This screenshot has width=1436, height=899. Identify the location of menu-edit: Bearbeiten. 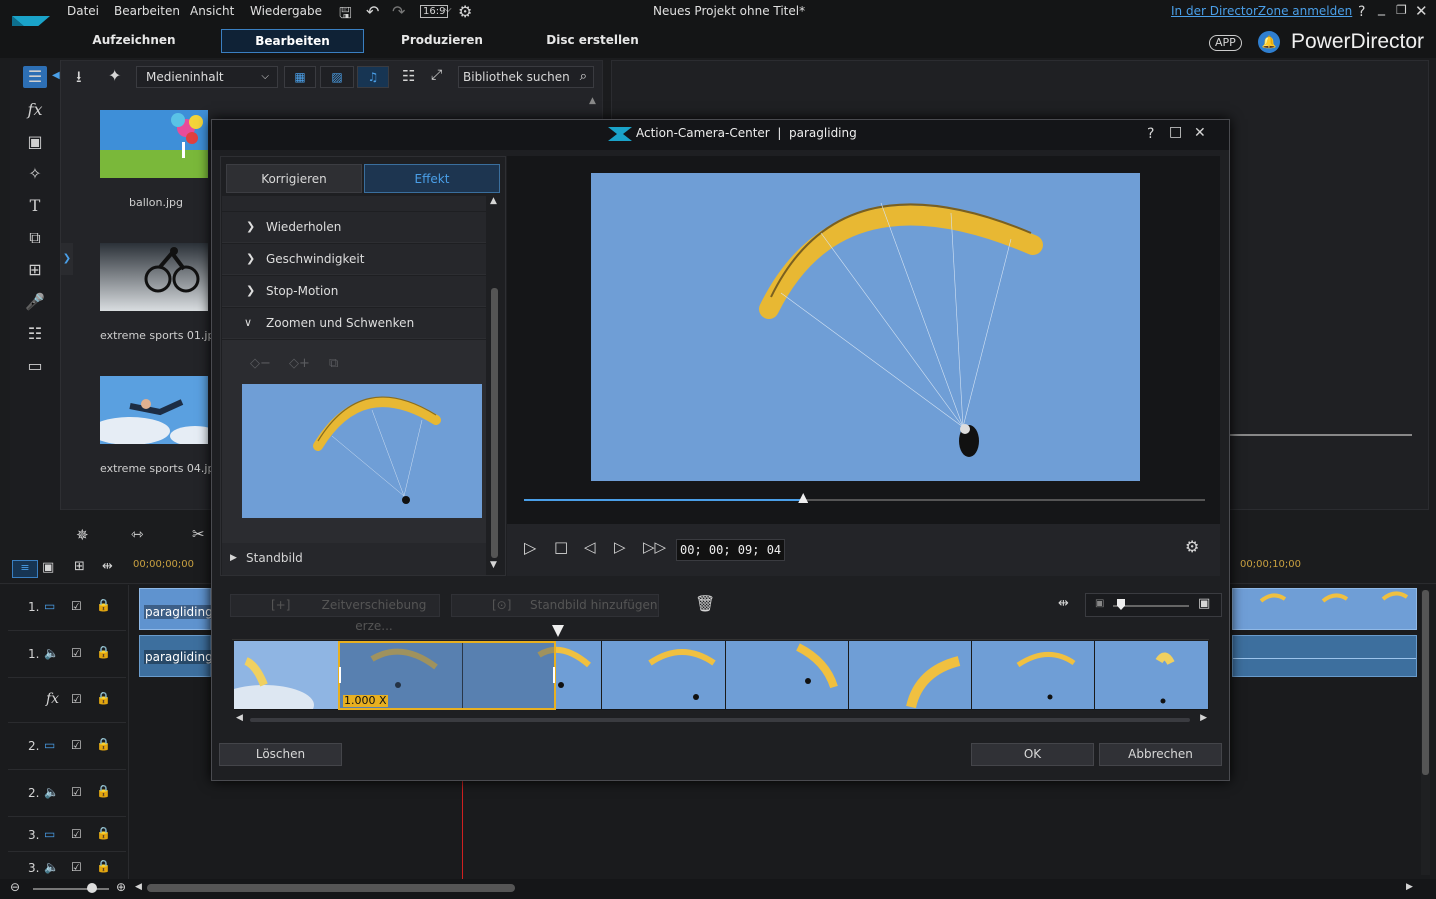
(147, 11).